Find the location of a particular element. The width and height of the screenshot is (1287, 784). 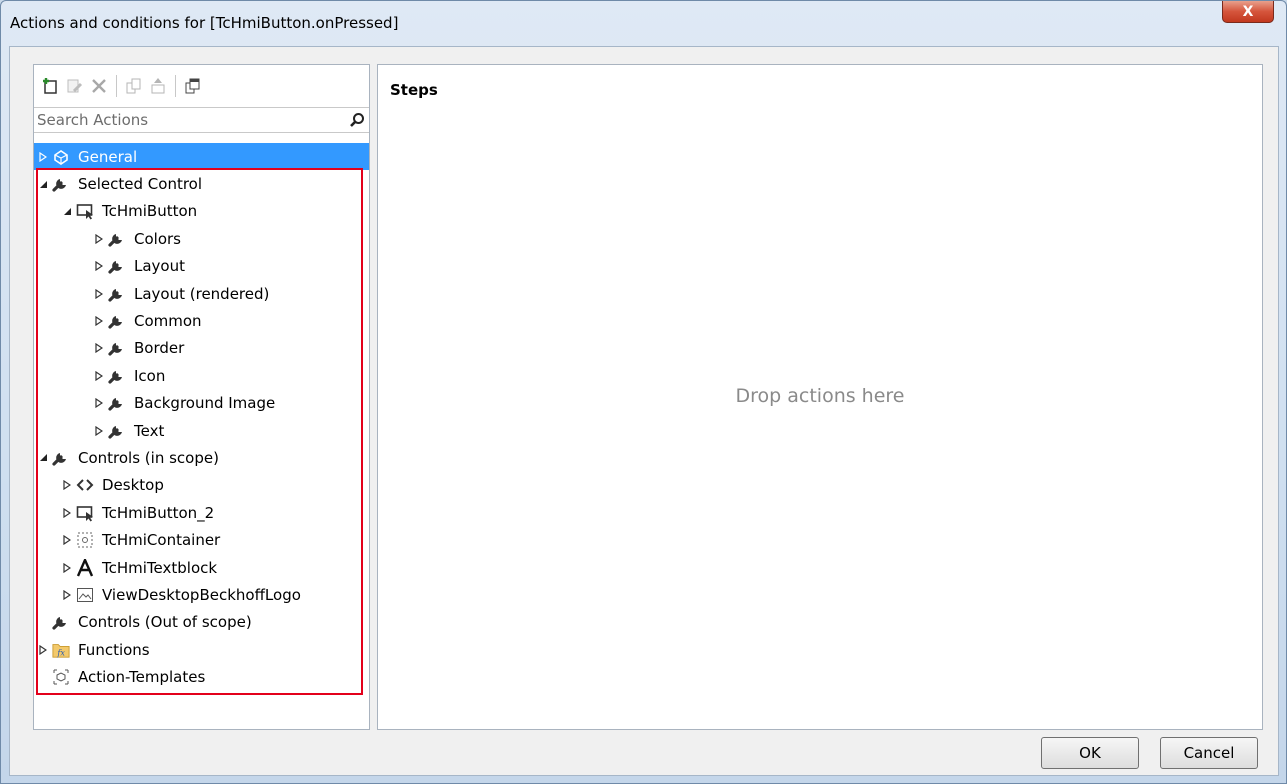

tree-node-label: Action-Templates is located at coordinates (142, 677).